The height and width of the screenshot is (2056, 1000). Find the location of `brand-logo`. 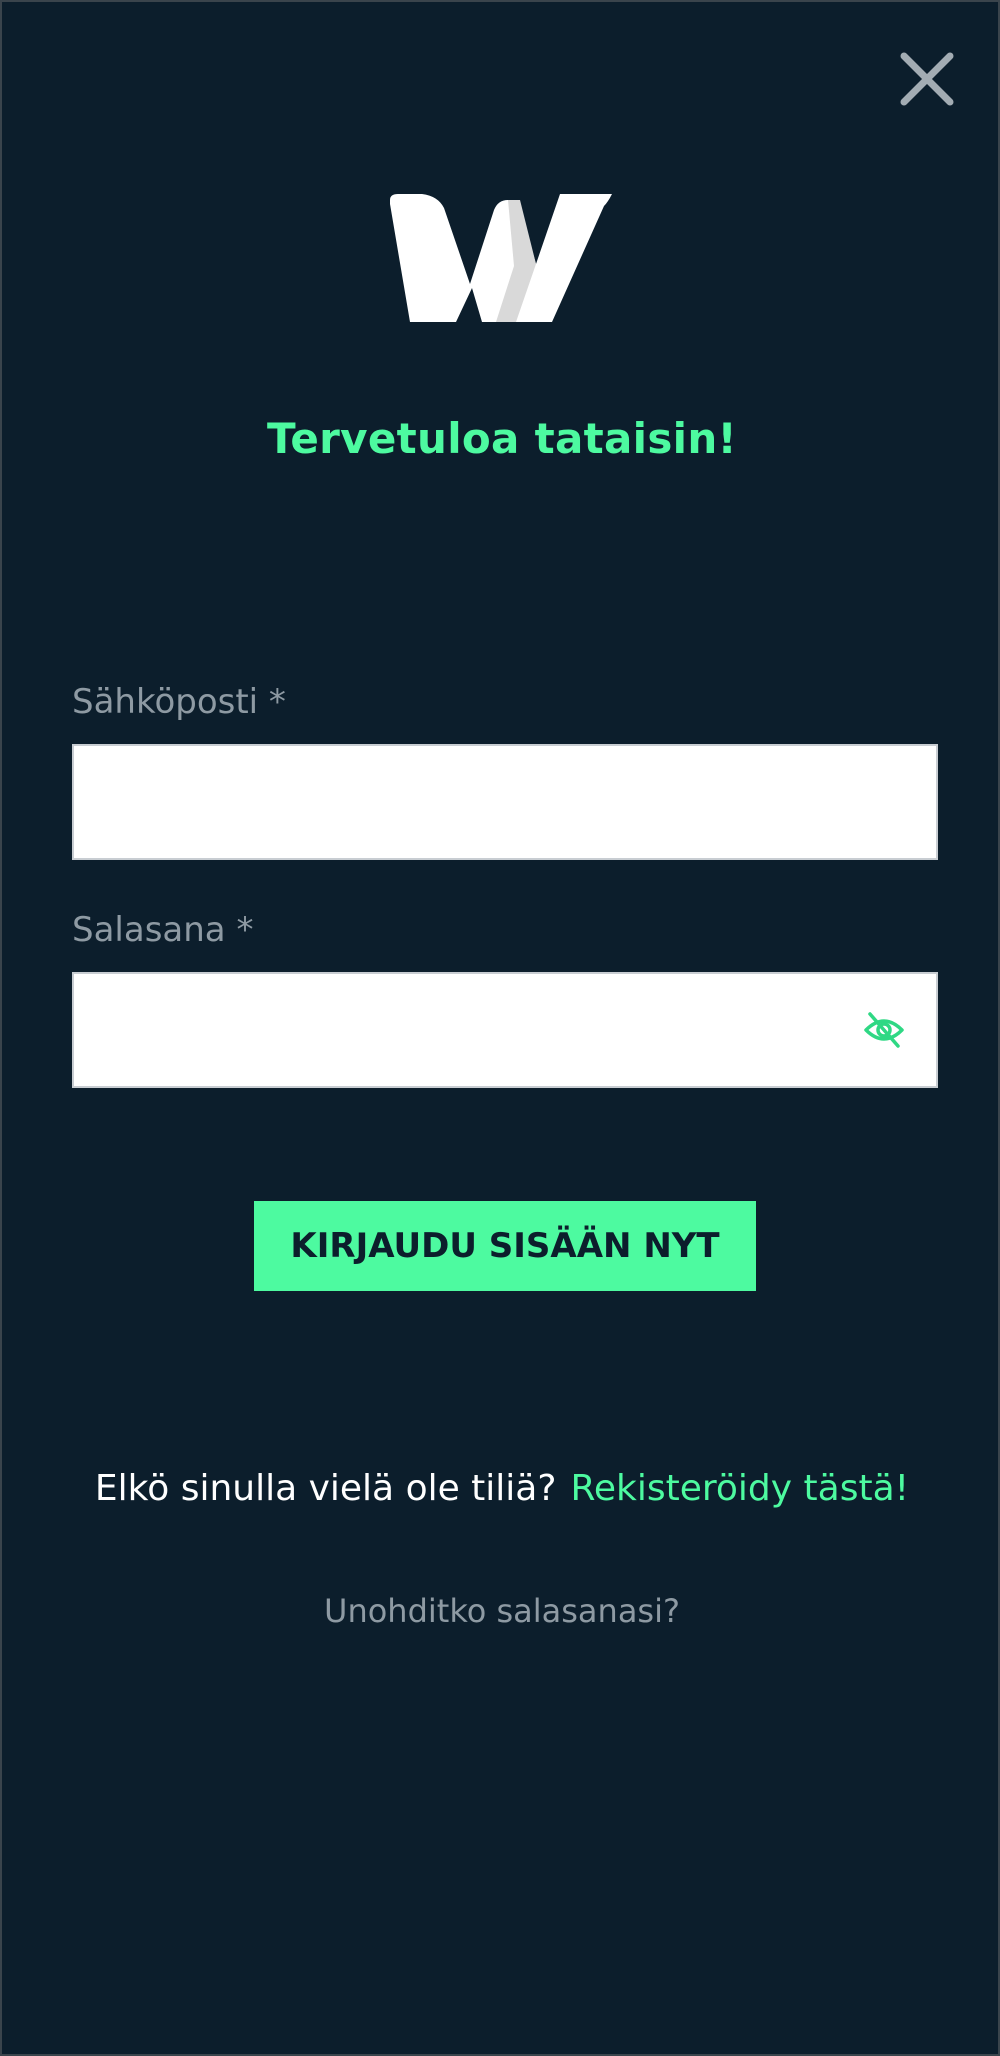

brand-logo is located at coordinates (502, 261).